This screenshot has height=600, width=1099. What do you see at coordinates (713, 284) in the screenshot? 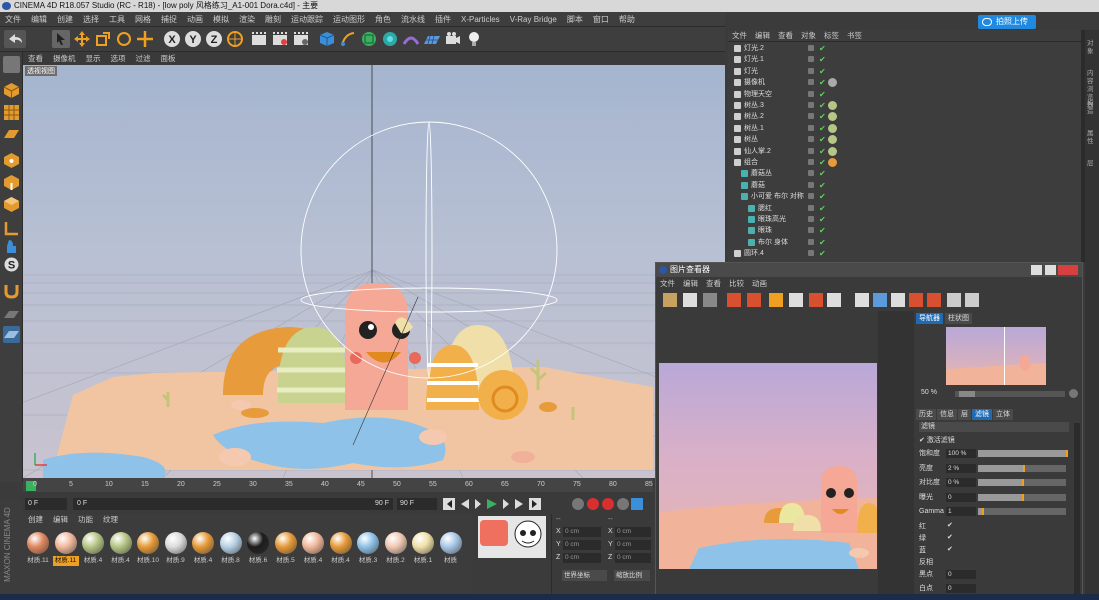
I see `picture-viewer-menu-item: 查看` at bounding box center [713, 284].